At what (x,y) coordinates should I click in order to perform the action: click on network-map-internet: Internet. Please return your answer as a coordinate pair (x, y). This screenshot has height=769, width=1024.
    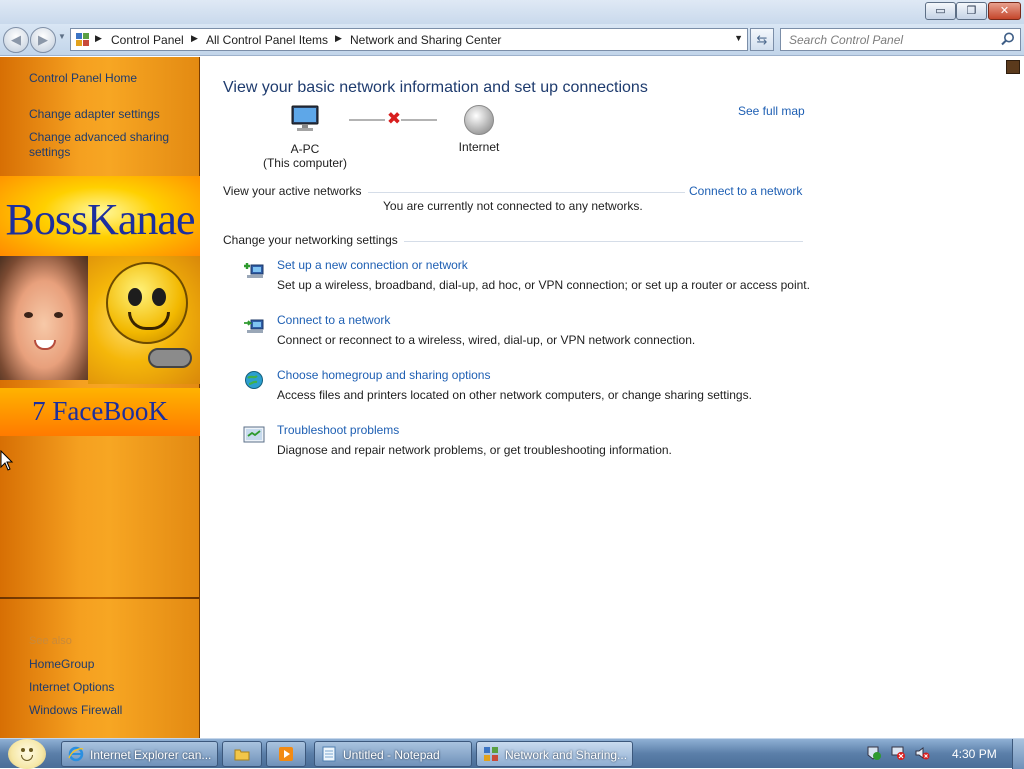
    Looking at the image, I should click on (479, 129).